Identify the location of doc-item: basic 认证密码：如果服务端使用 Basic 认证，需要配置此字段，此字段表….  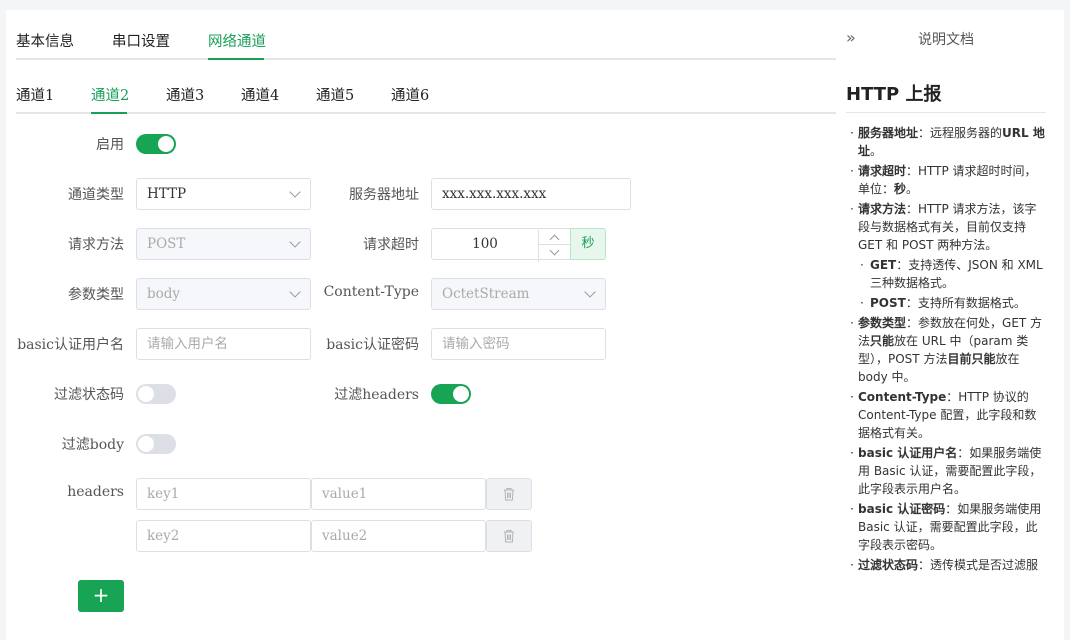
(948, 527).